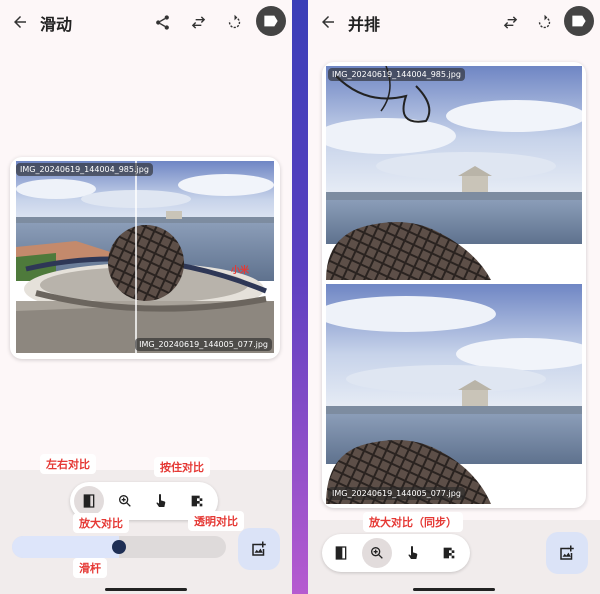 This screenshot has width=600, height=594. I want to click on compare-mode-toolbar, so click(396, 553).